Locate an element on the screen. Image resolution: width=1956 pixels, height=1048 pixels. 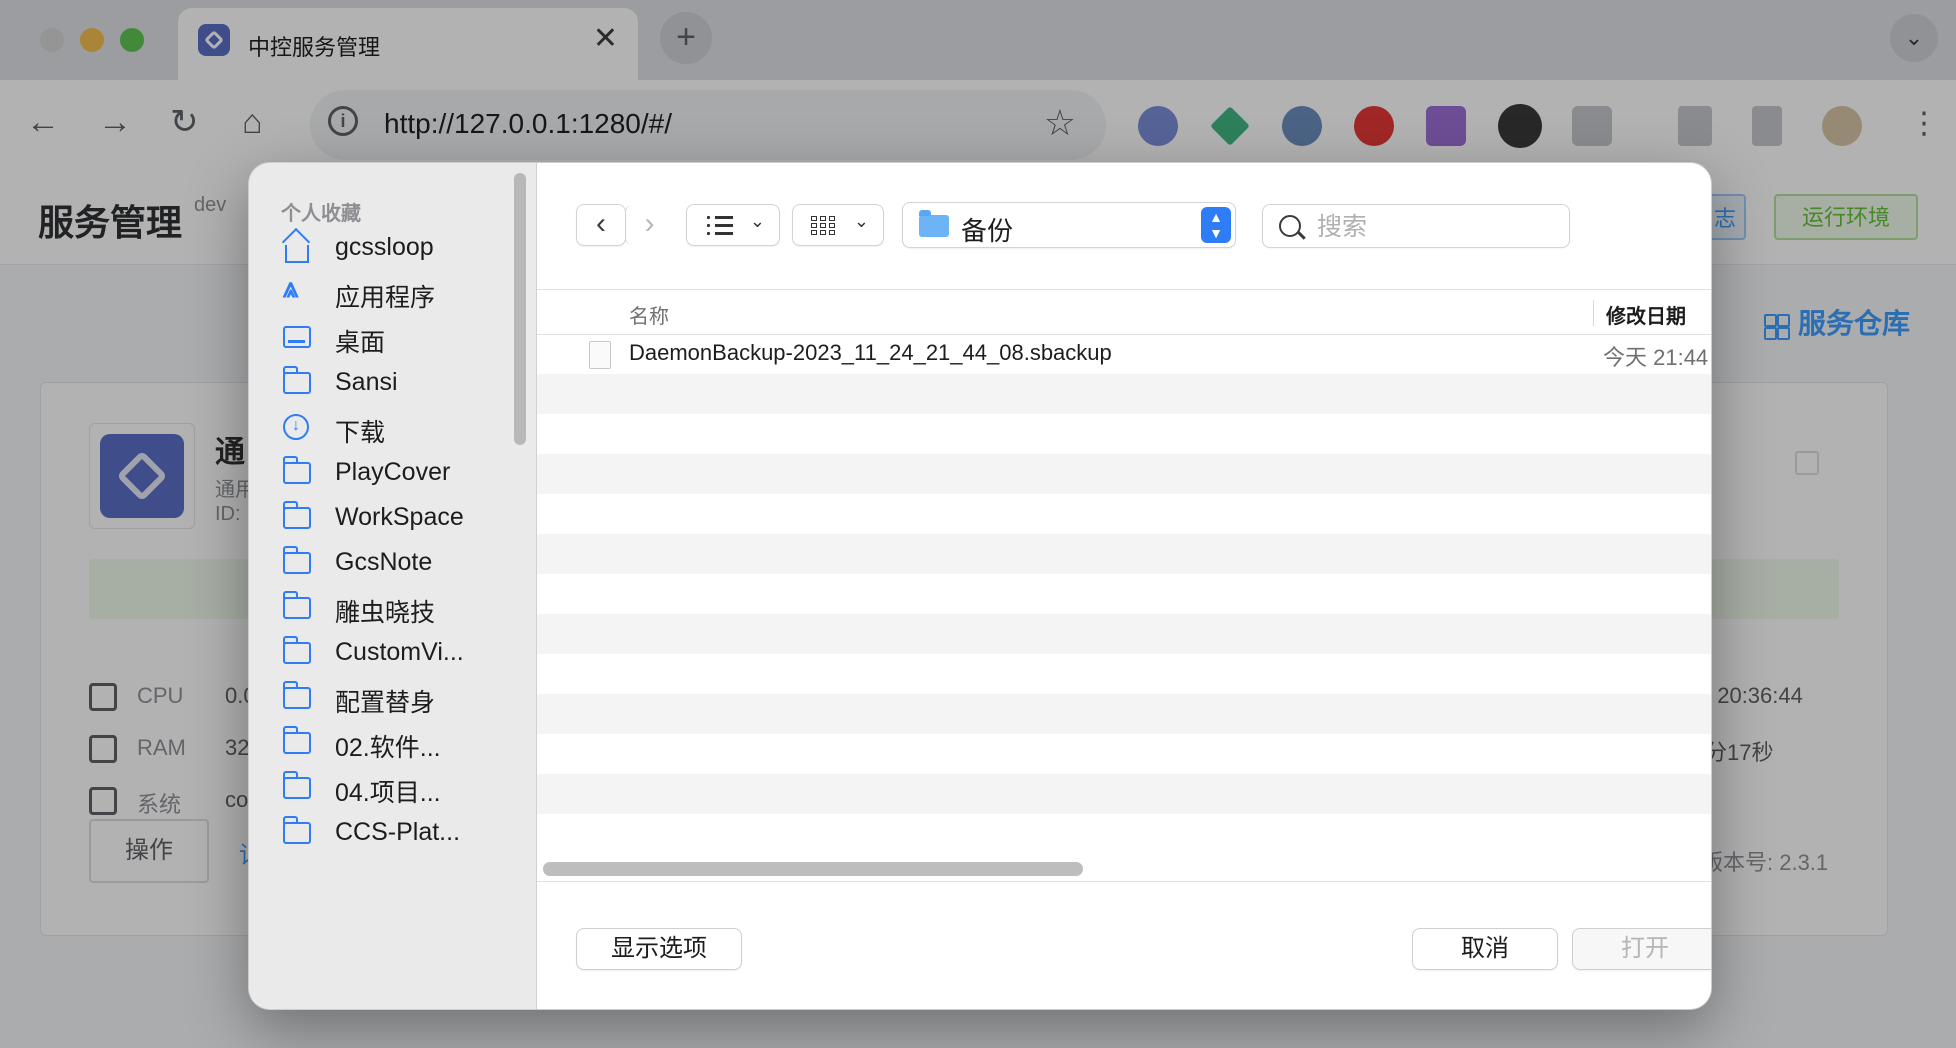
sidebar-item-label: Sansi is located at coordinates (366, 382).